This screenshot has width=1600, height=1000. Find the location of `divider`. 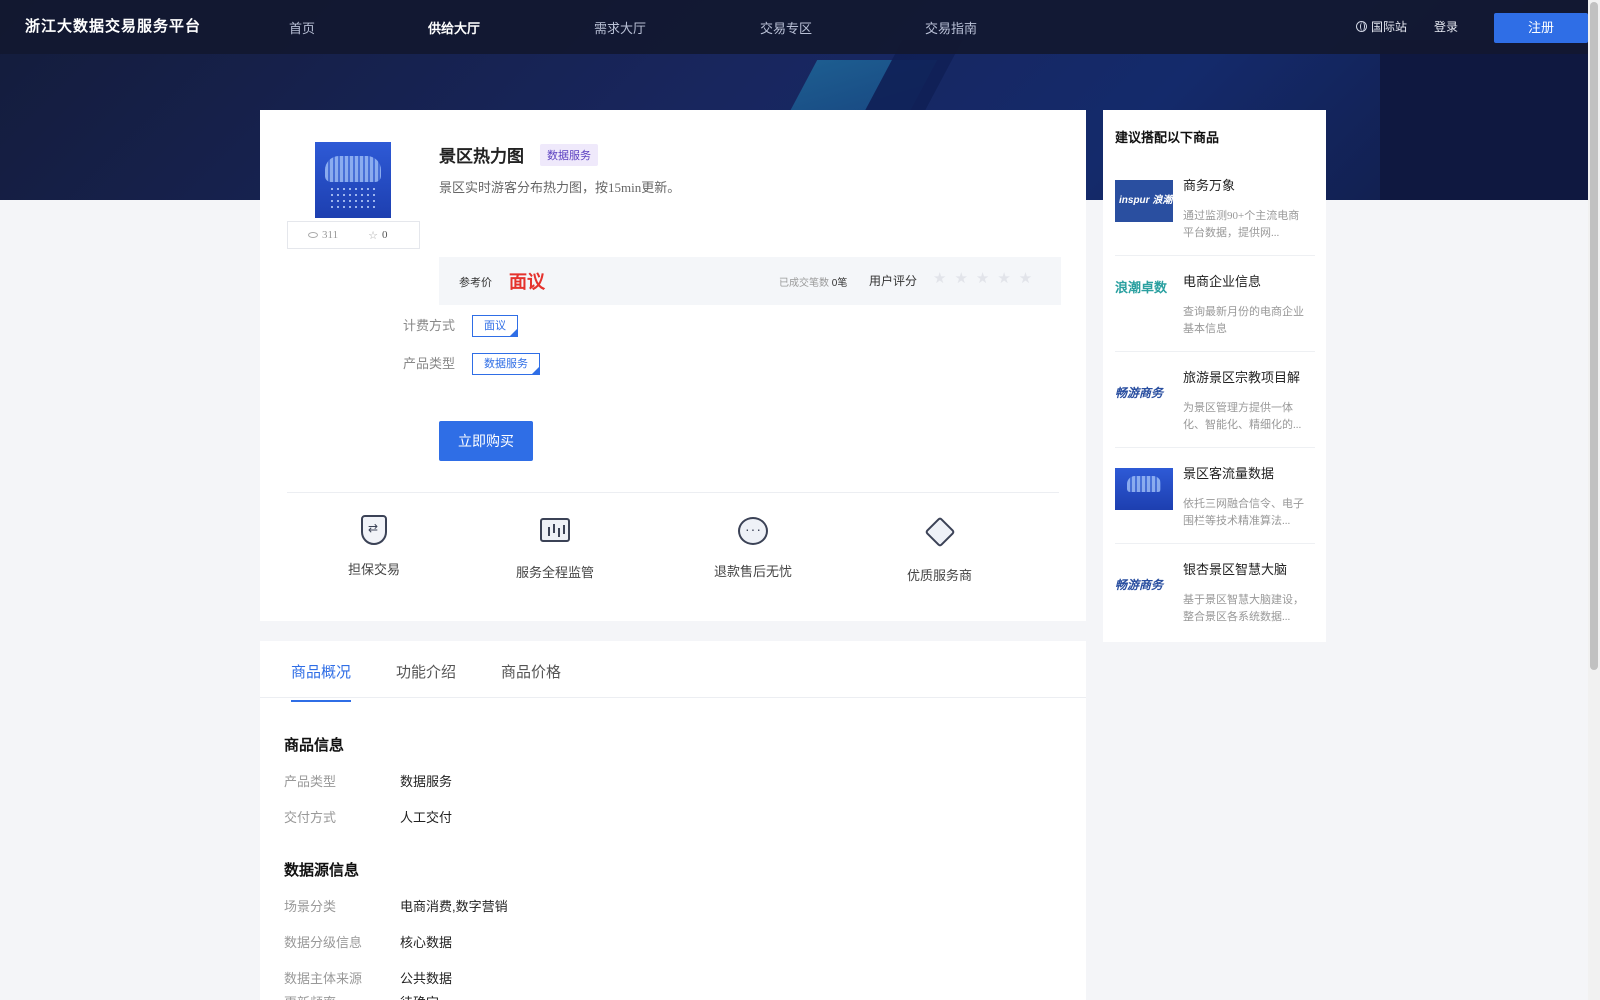

divider is located at coordinates (673, 492).